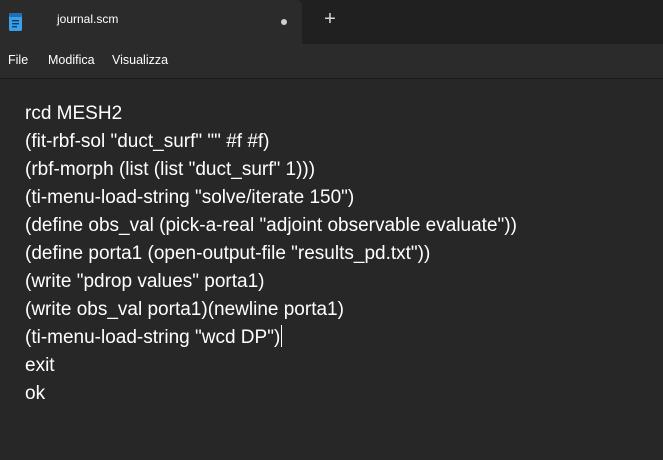 This screenshot has height=460, width=663. I want to click on editor-line-10: exit, so click(40, 366).